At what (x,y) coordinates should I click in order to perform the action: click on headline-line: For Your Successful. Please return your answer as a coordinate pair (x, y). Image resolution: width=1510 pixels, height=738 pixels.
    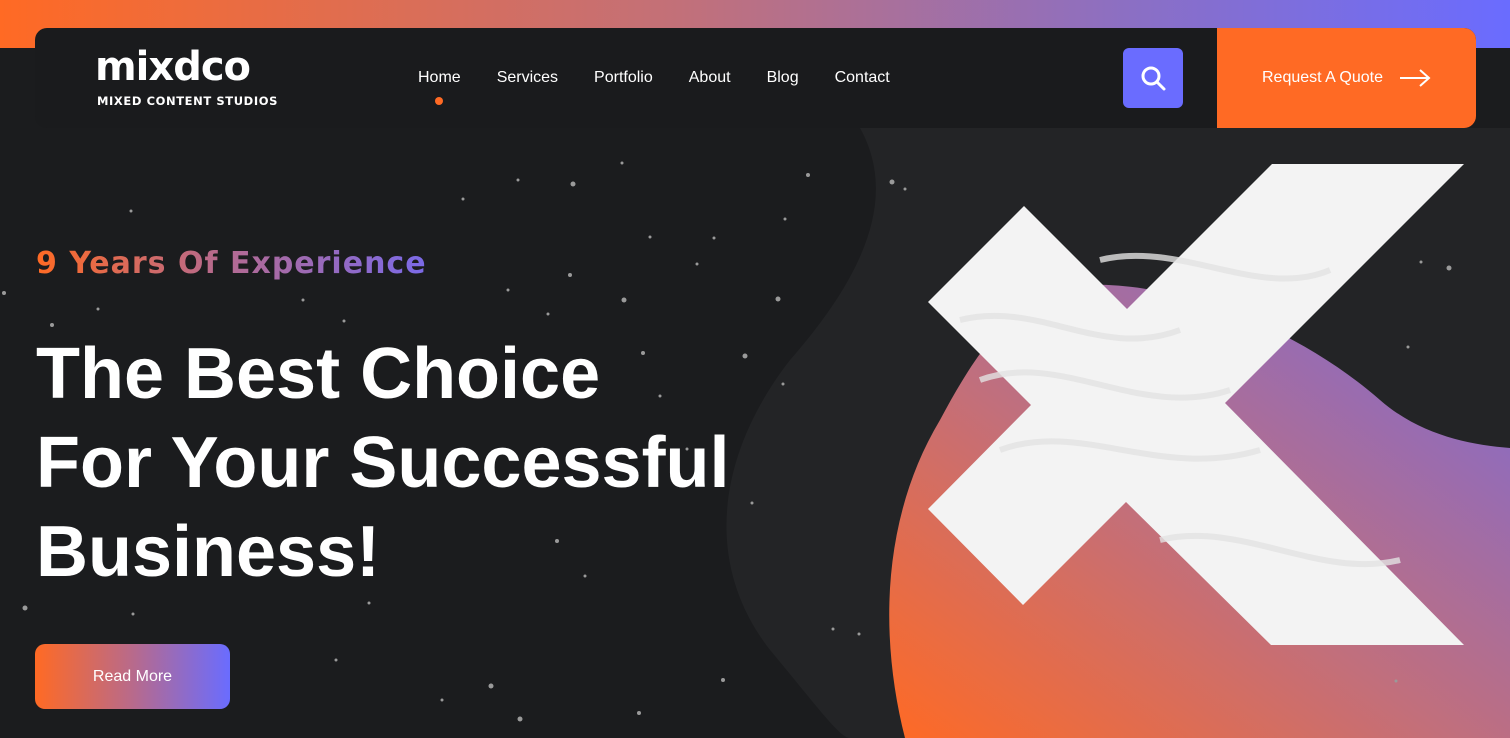
    Looking at the image, I should click on (383, 463).